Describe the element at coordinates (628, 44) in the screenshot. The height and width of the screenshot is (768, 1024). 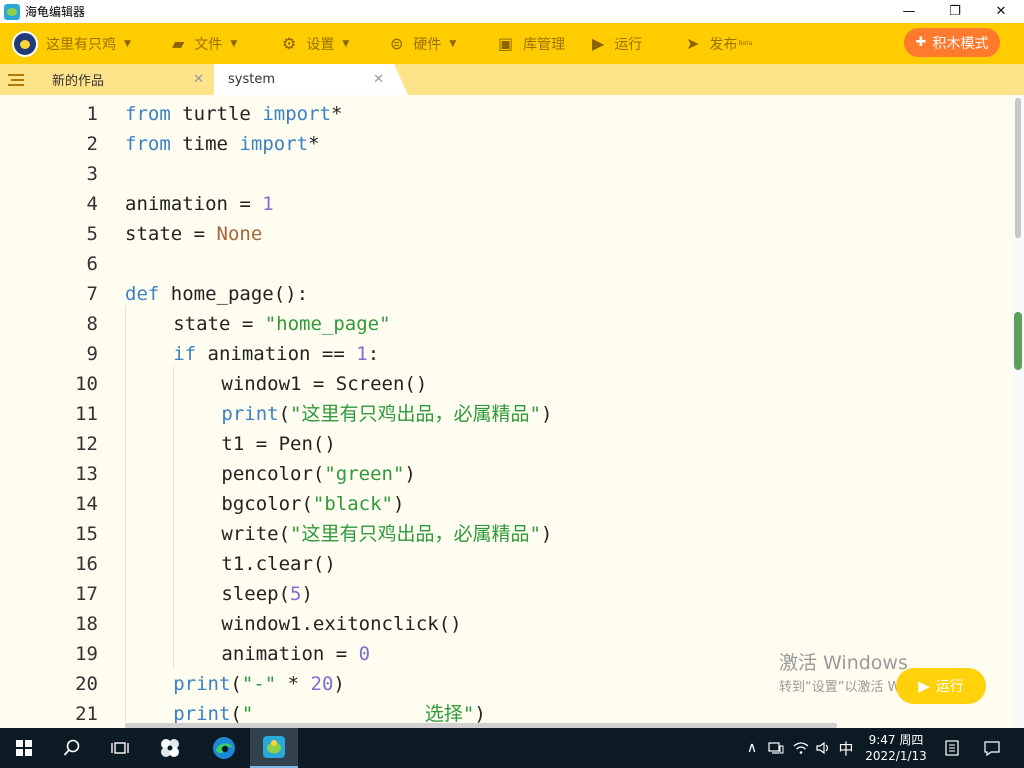
I see `run-label: 运行` at that location.